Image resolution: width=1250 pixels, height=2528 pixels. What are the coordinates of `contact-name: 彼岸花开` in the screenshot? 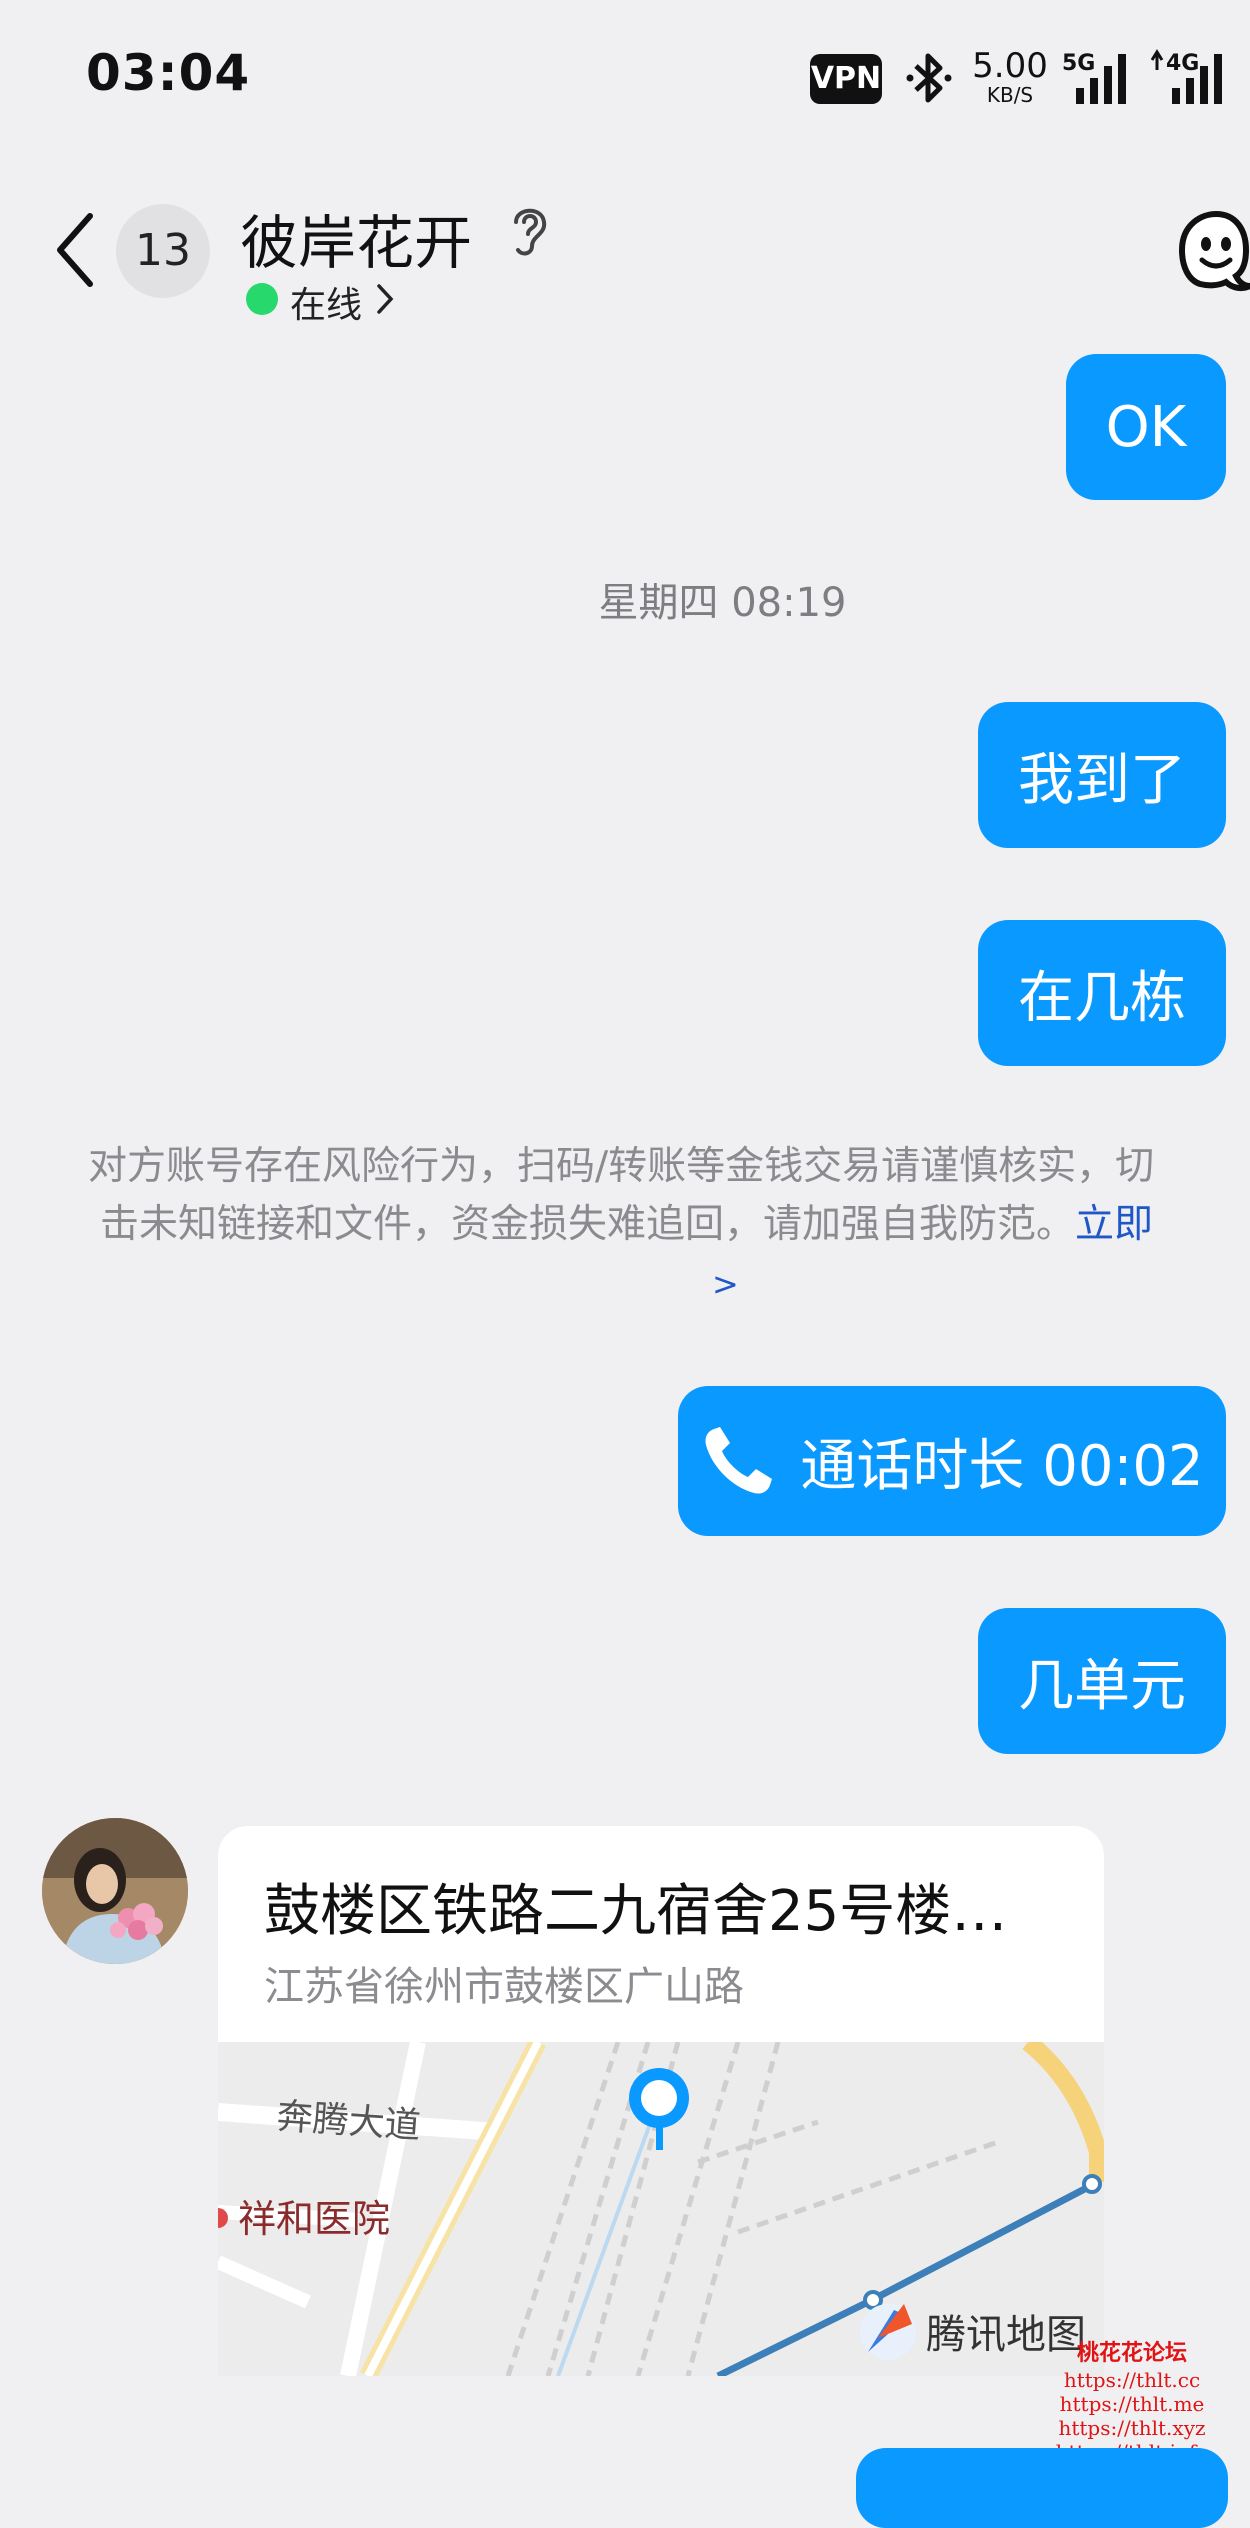 It's located at (356, 238).